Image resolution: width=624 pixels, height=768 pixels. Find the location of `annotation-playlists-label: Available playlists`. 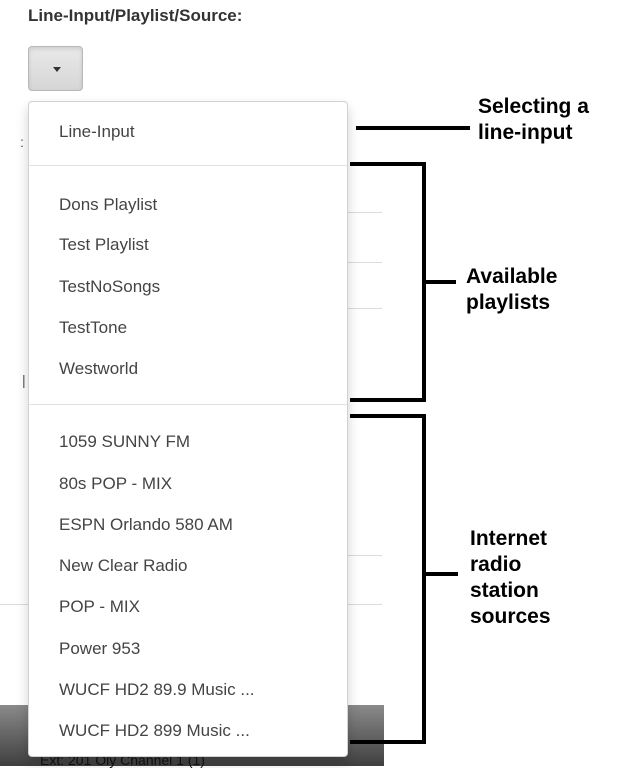

annotation-playlists-label: Available playlists is located at coordinates (512, 289).